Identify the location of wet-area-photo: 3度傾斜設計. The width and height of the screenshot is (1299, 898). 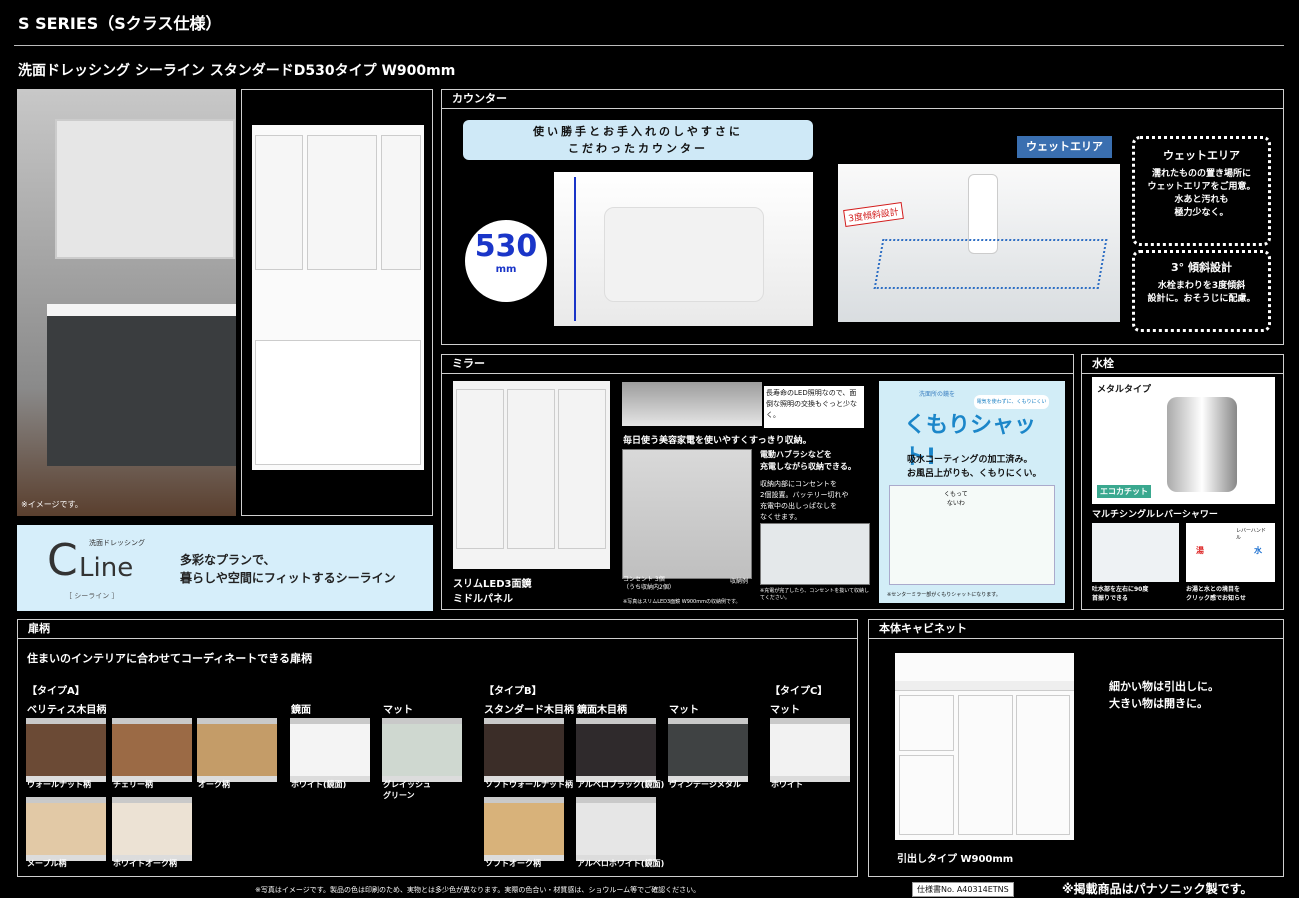
(979, 243).